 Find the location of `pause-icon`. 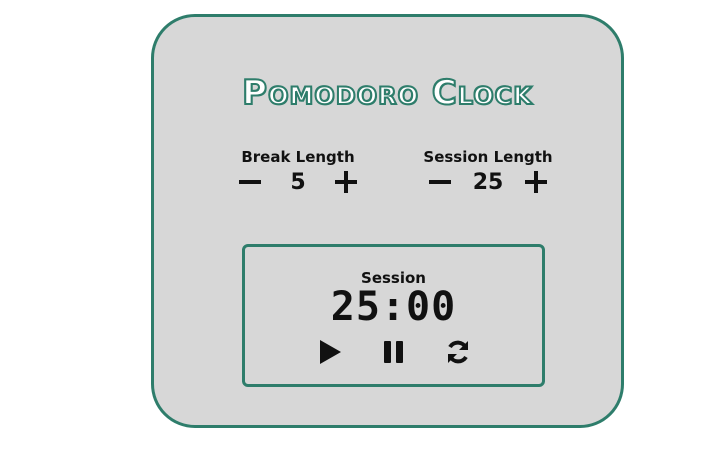

pause-icon is located at coordinates (393, 352).